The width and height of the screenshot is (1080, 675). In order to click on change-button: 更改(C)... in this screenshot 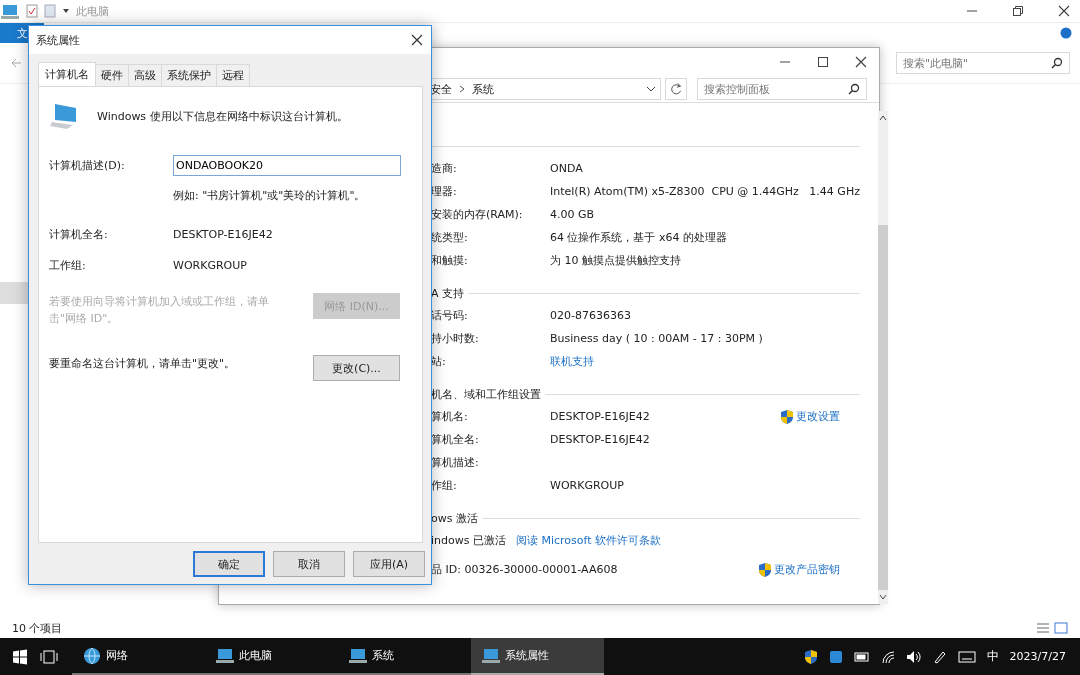, I will do `click(356, 368)`.